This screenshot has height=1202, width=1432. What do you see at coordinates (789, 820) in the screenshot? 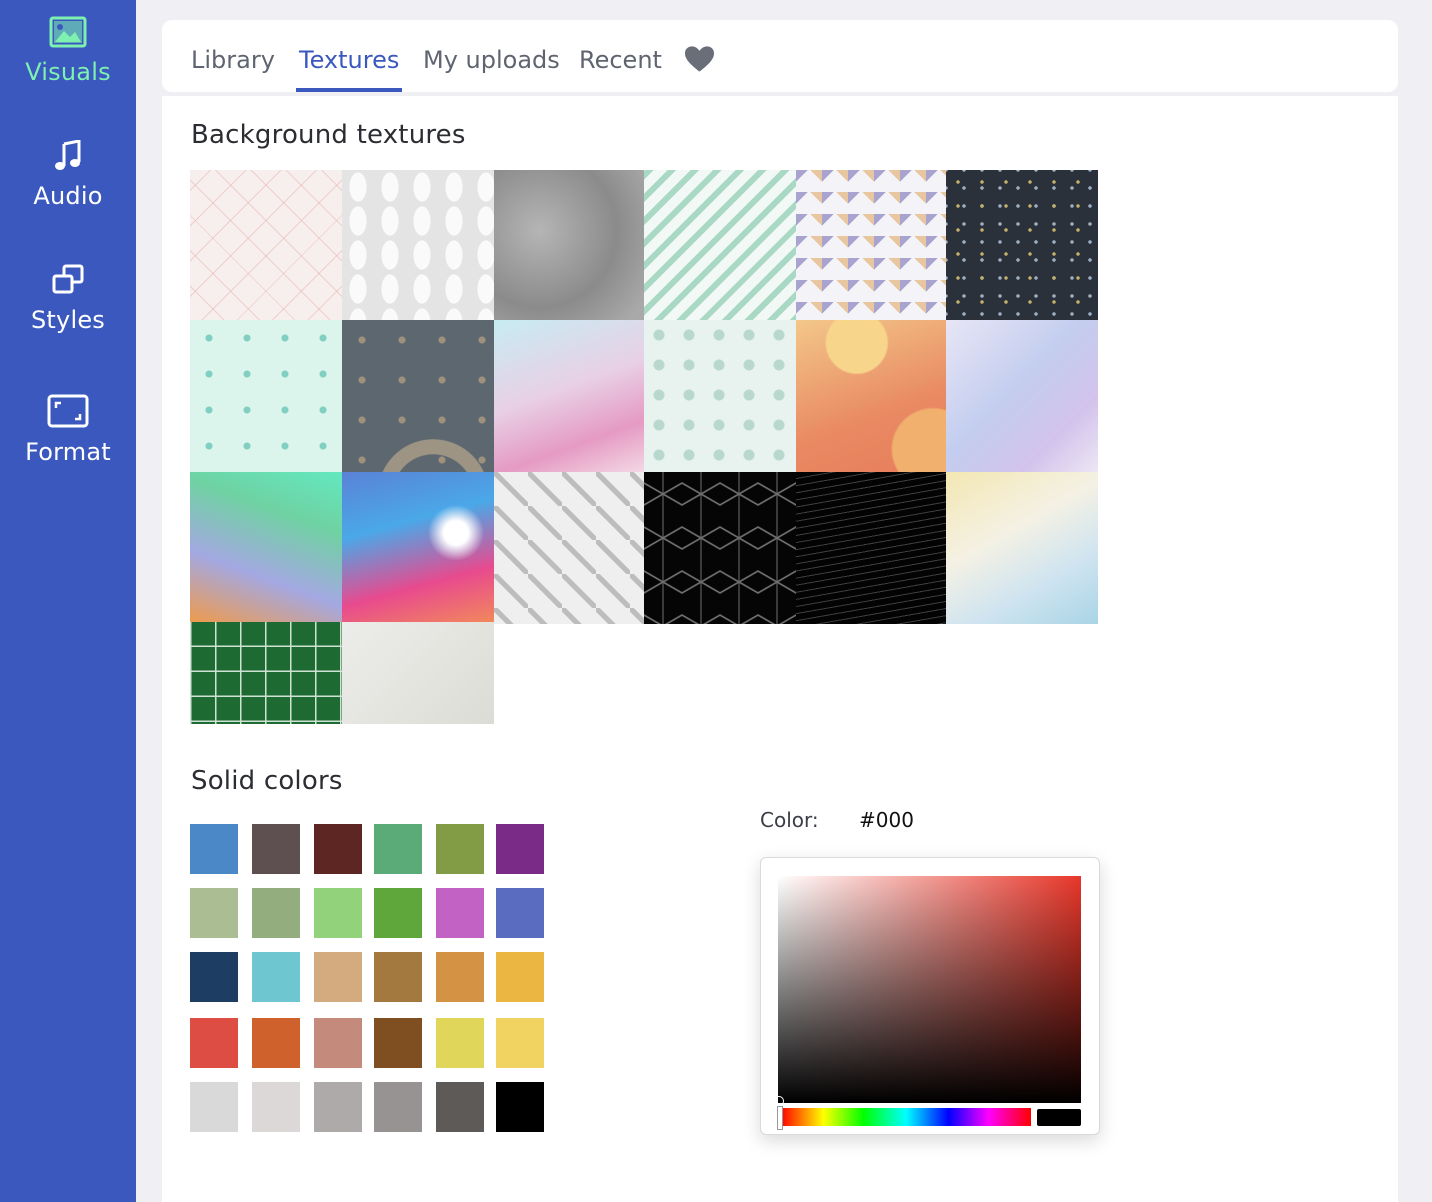
I see `color-label: Color:` at bounding box center [789, 820].